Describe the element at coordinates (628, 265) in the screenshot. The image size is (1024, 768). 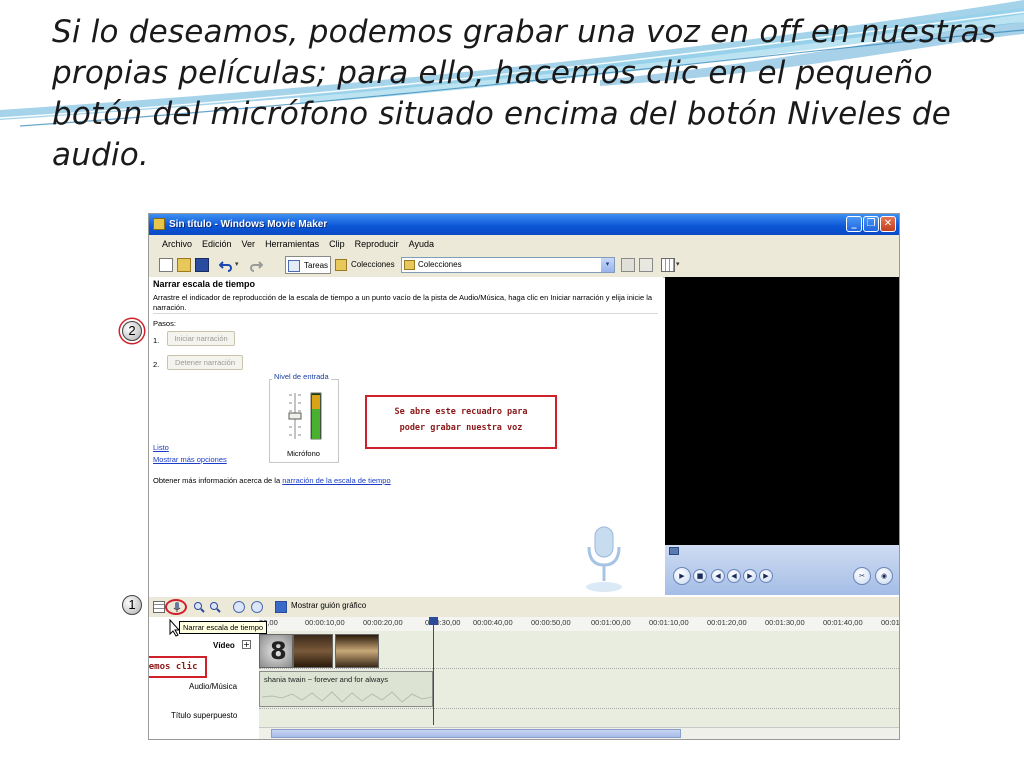
I see `up-folder-icon` at that location.